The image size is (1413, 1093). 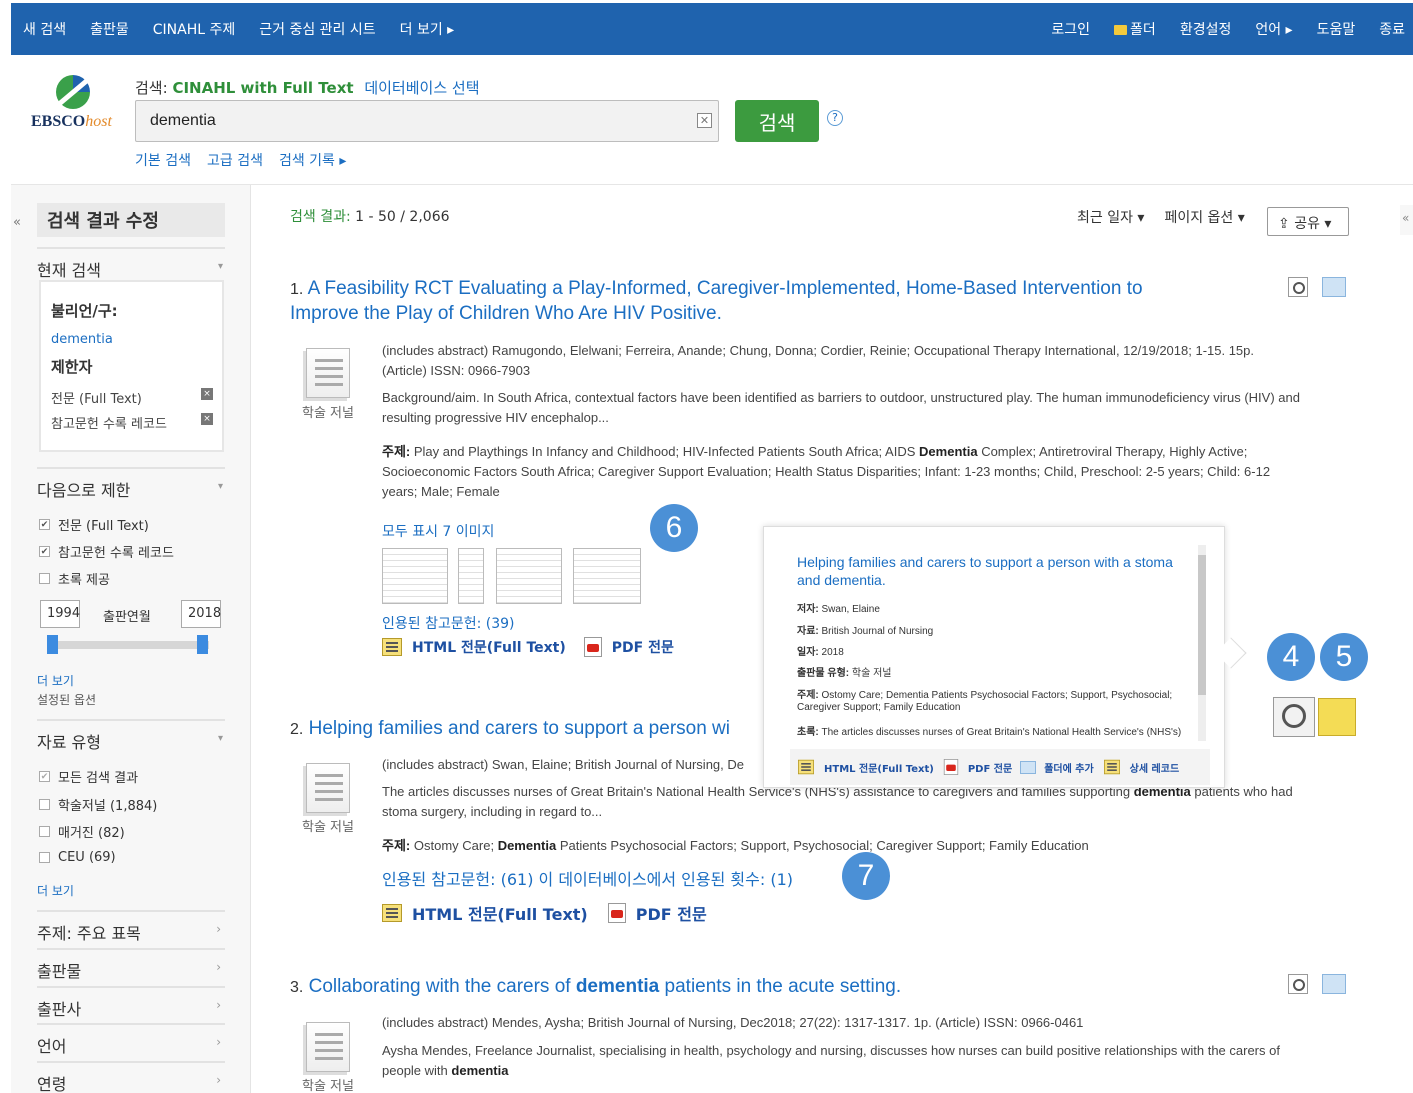 What do you see at coordinates (1337, 717) in the screenshot?
I see `add-to-folder-icon-large` at bounding box center [1337, 717].